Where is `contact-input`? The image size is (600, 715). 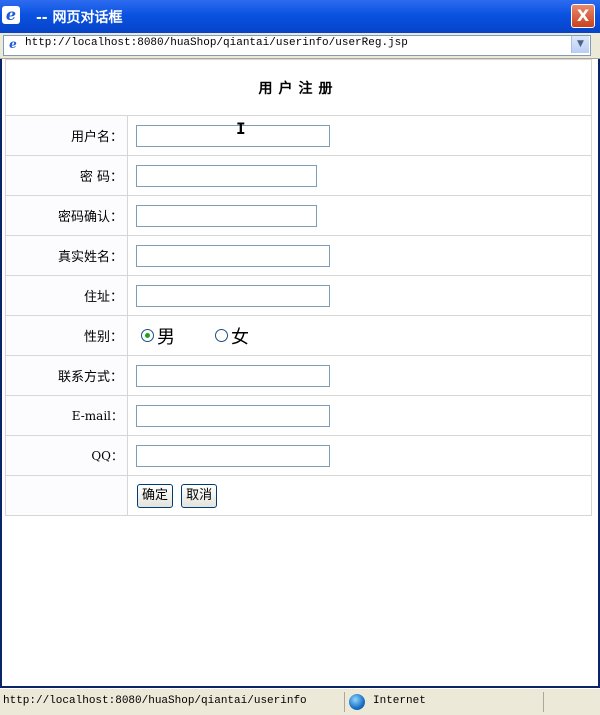
contact-input is located at coordinates (233, 375).